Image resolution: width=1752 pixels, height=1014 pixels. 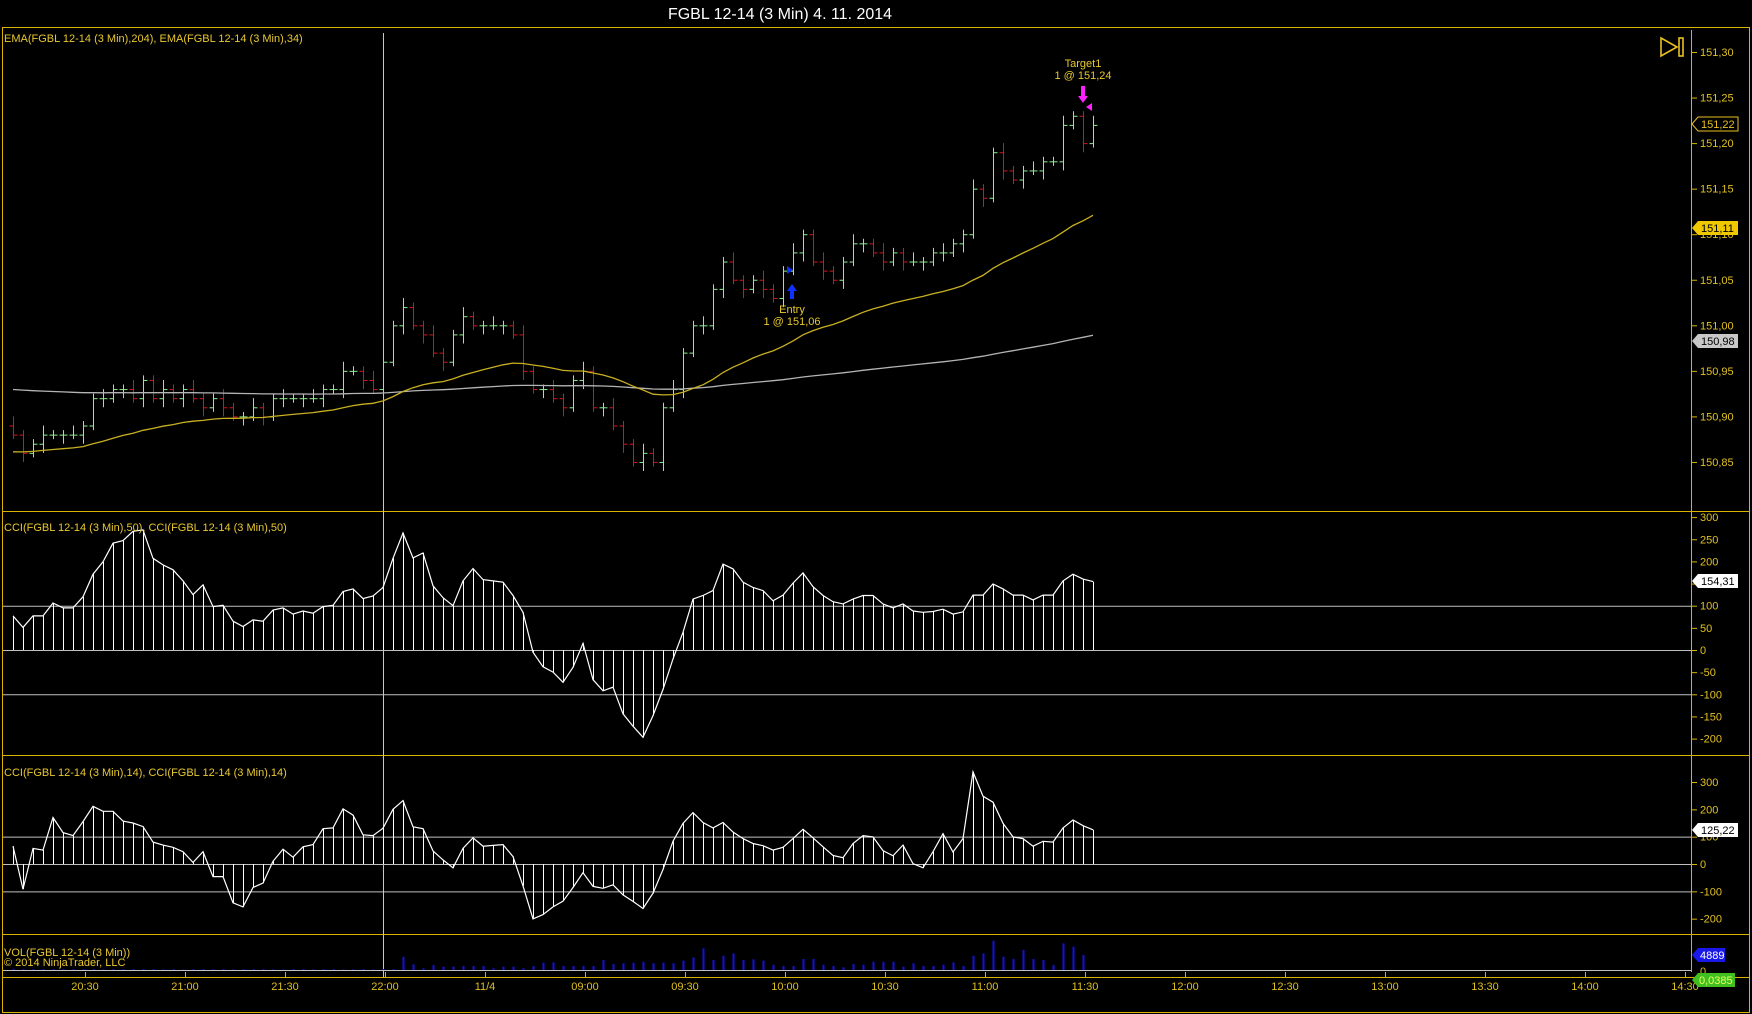 I want to click on entry-detail: 1 @ 151,06, so click(x=791, y=322).